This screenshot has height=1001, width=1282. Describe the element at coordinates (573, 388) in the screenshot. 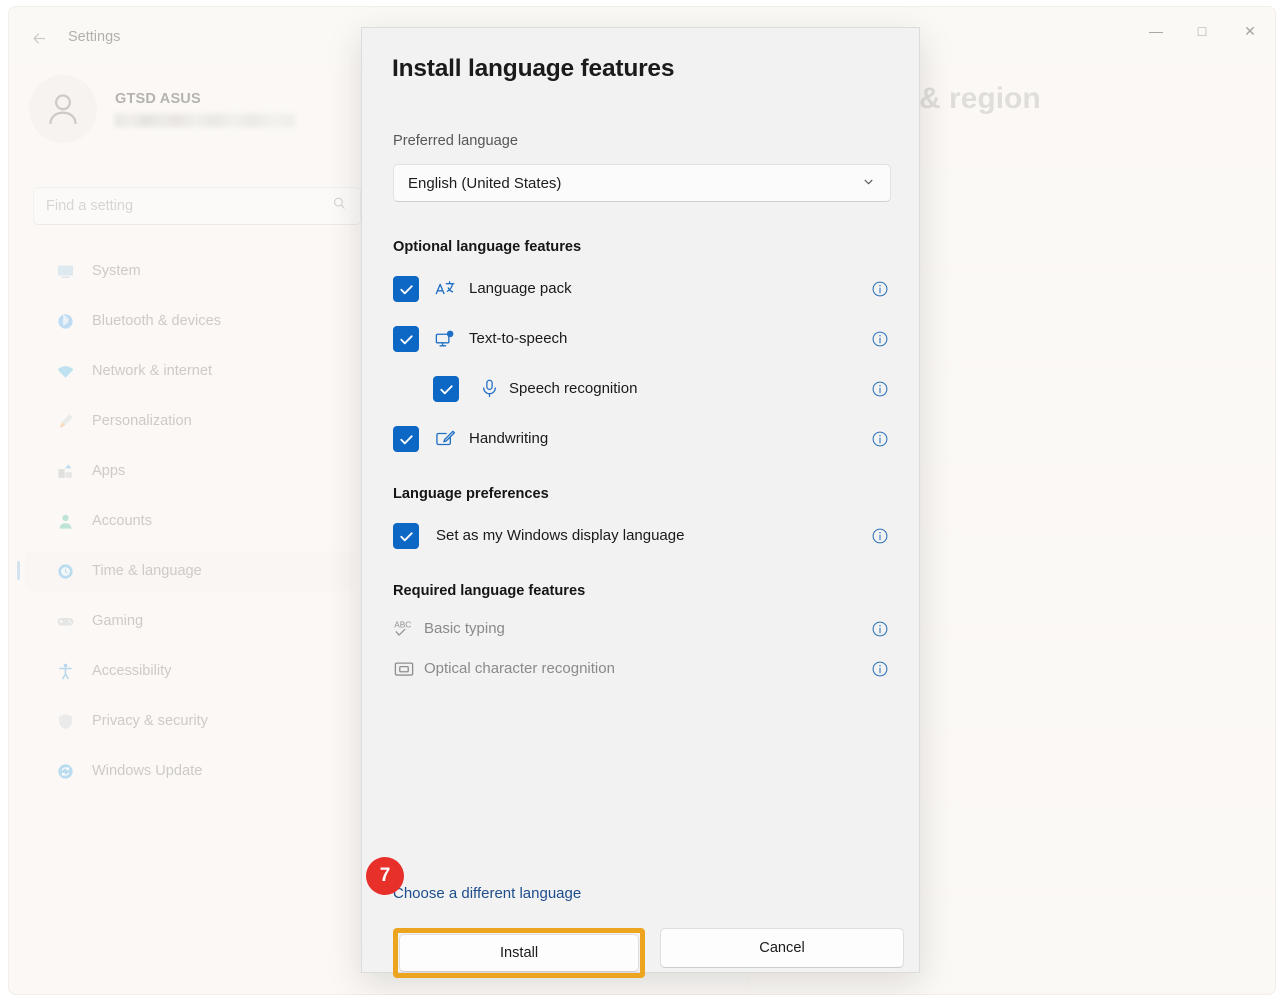

I see `feature-label: Speech recognition` at that location.